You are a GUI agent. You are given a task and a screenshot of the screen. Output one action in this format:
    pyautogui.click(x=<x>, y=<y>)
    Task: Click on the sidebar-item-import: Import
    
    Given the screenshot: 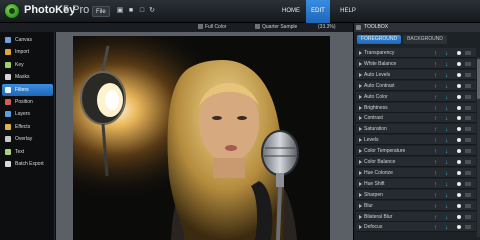 What is the action you would take?
    pyautogui.click(x=27, y=52)
    